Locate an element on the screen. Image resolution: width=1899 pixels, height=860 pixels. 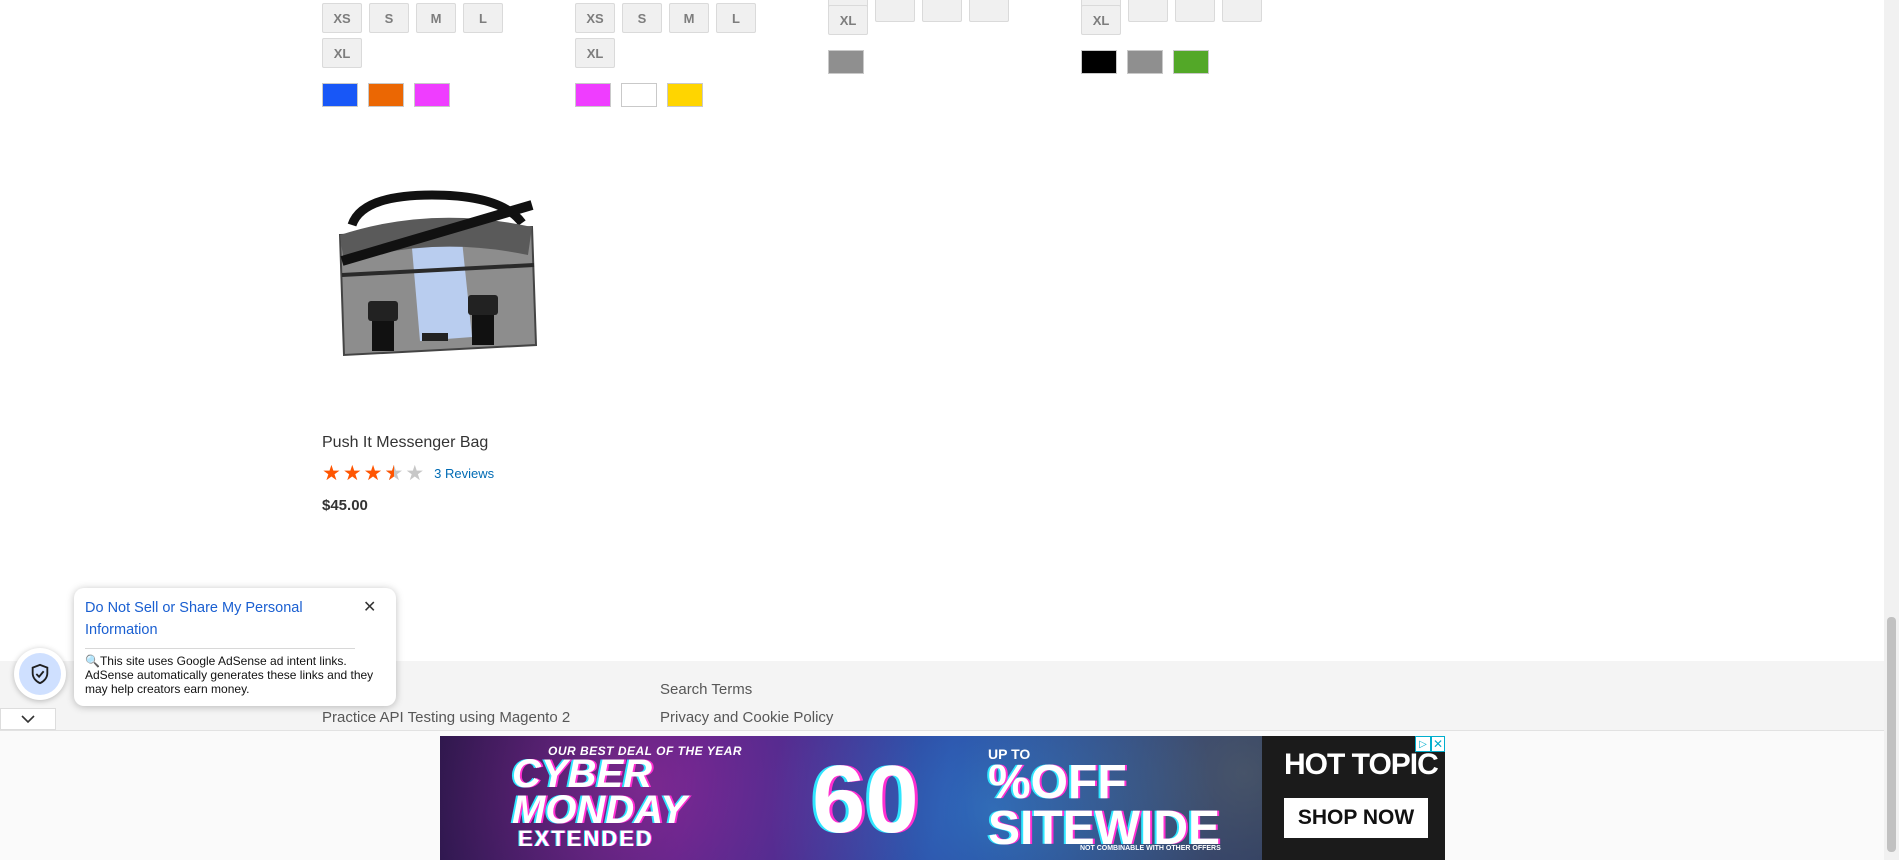
divider is located at coordinates (220, 648).